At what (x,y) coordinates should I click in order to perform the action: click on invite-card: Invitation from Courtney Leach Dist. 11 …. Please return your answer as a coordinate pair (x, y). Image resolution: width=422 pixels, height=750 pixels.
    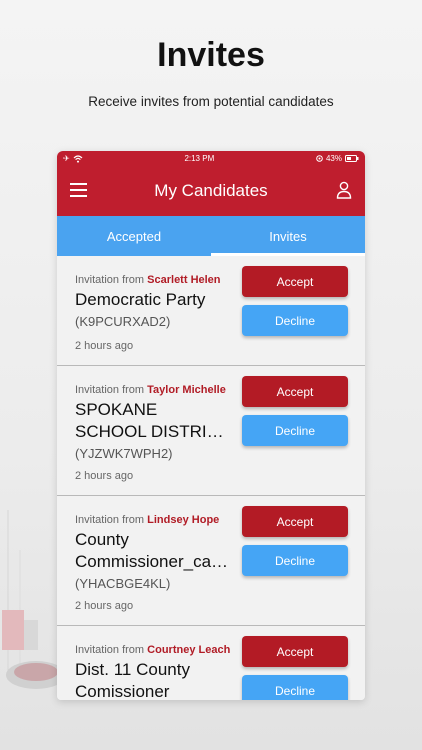
    Looking at the image, I should click on (211, 663).